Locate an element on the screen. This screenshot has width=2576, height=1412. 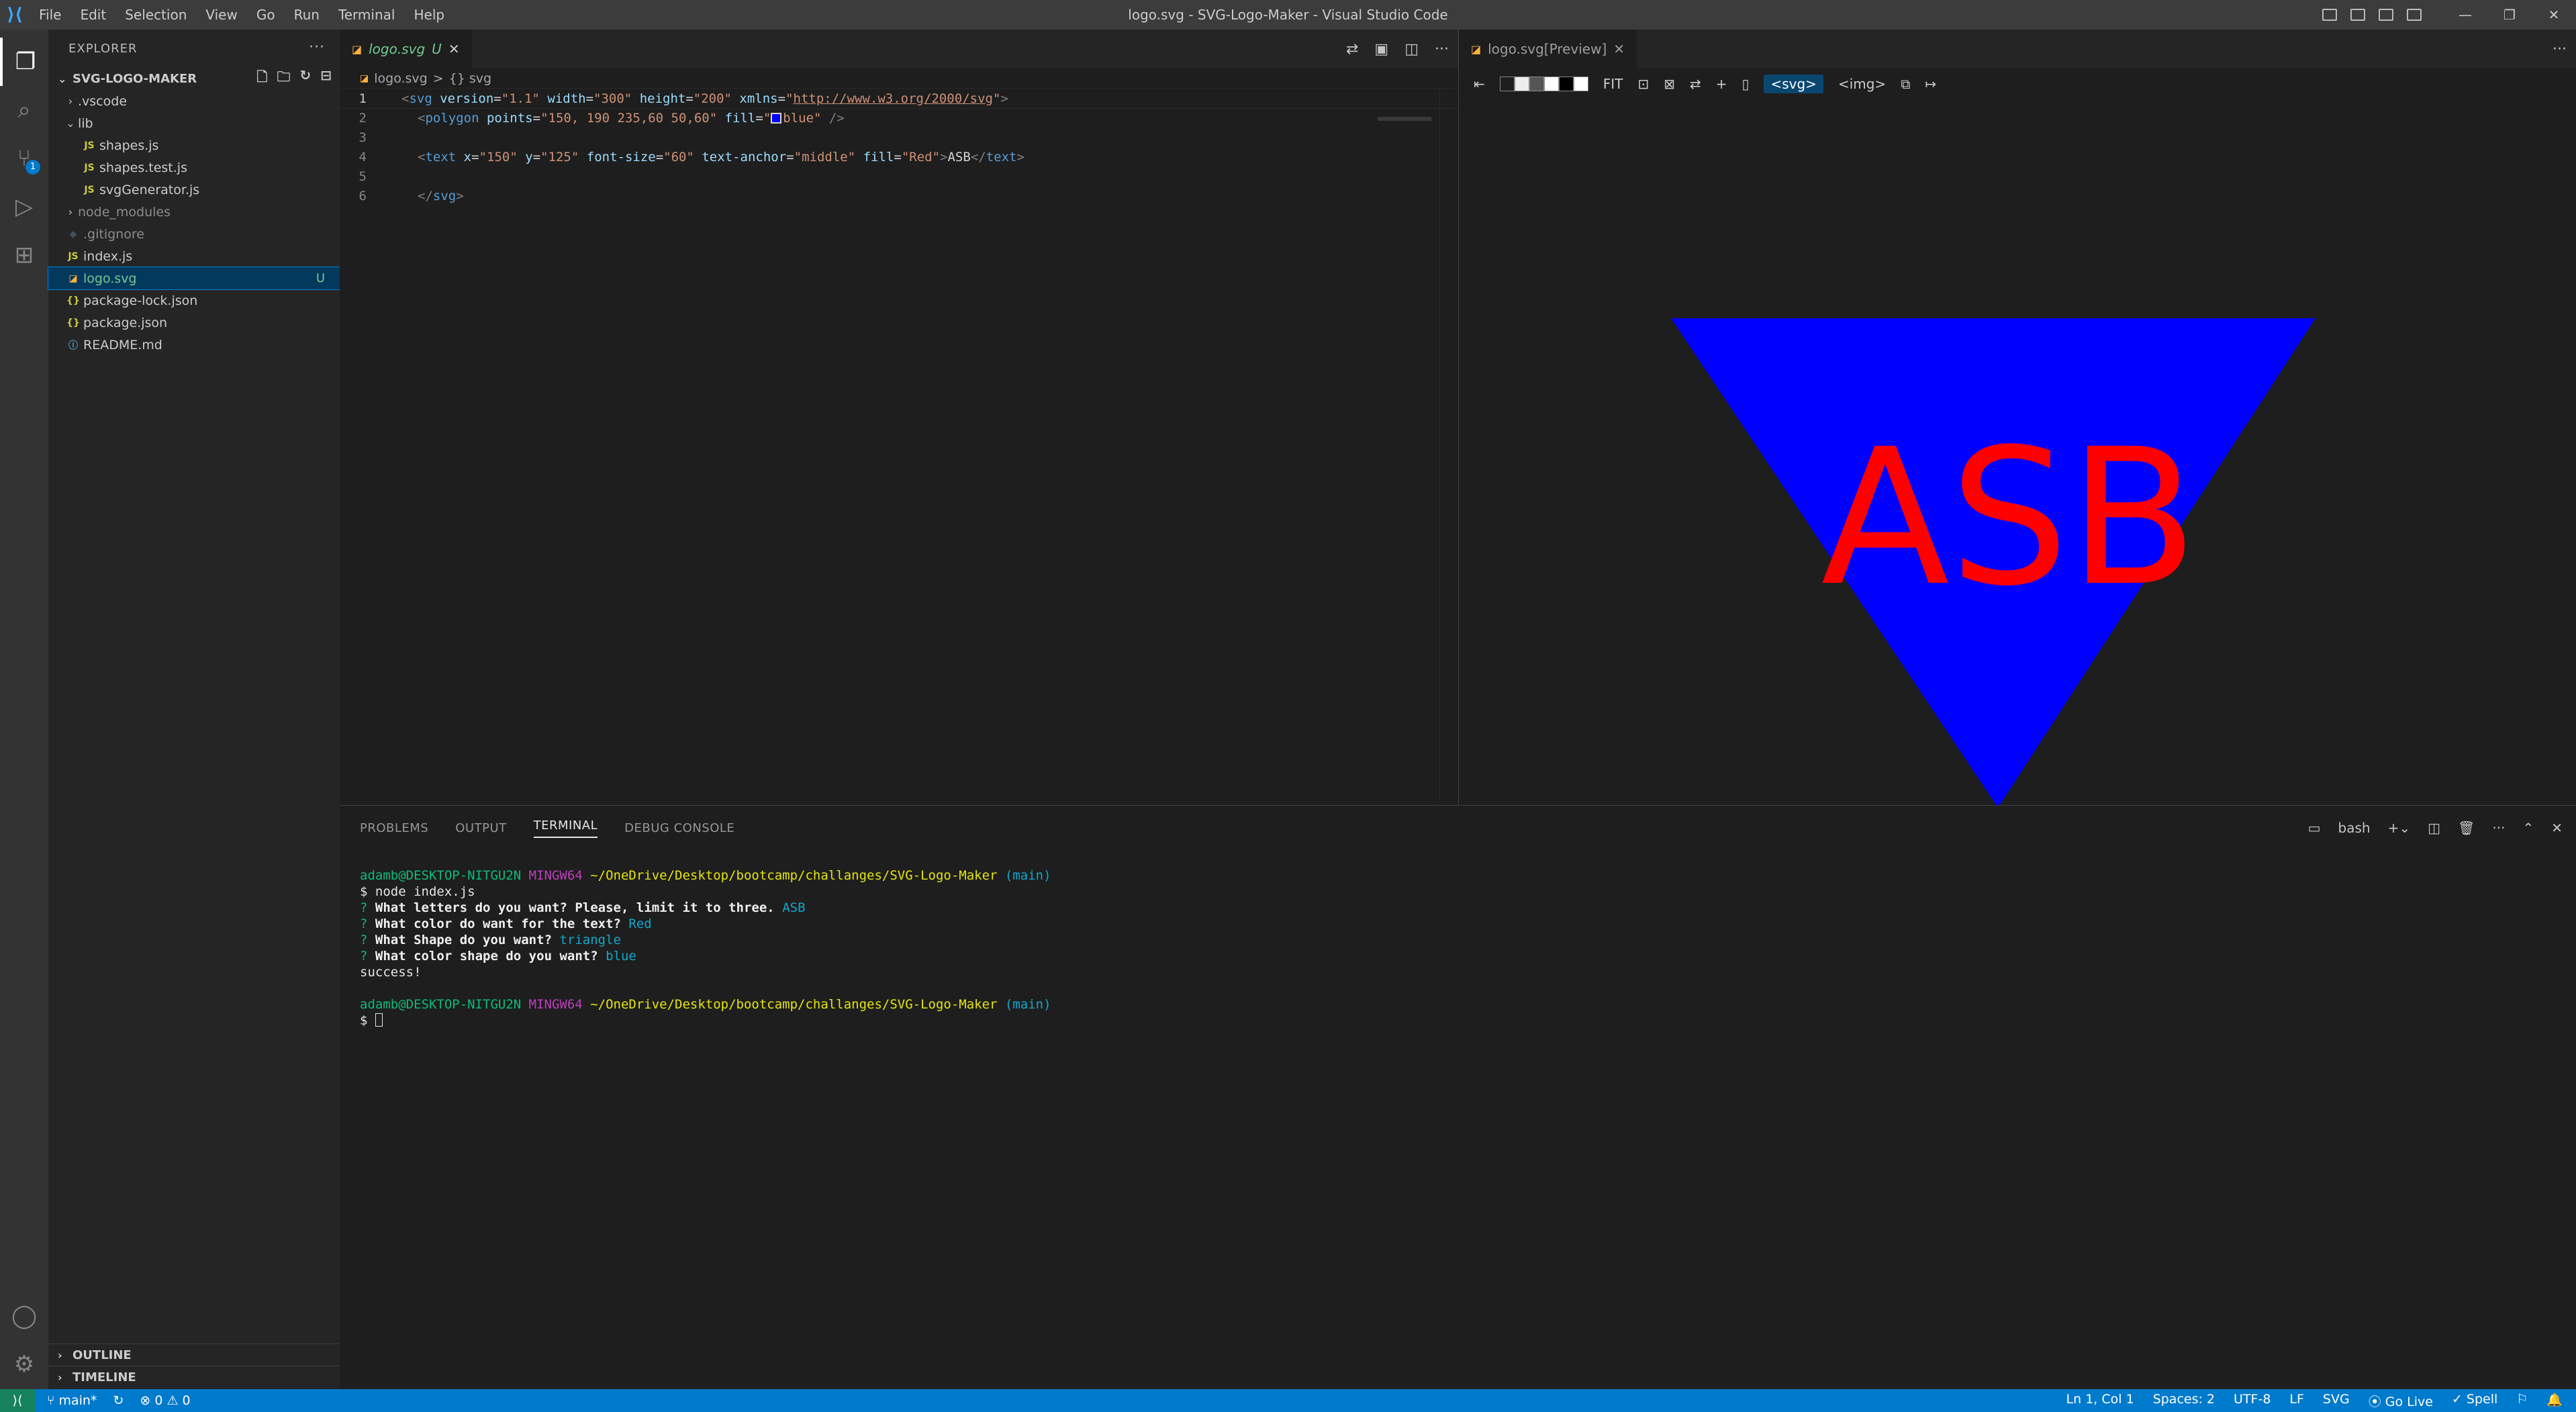
sync-icon: ↻ is located at coordinates (118, 1400).